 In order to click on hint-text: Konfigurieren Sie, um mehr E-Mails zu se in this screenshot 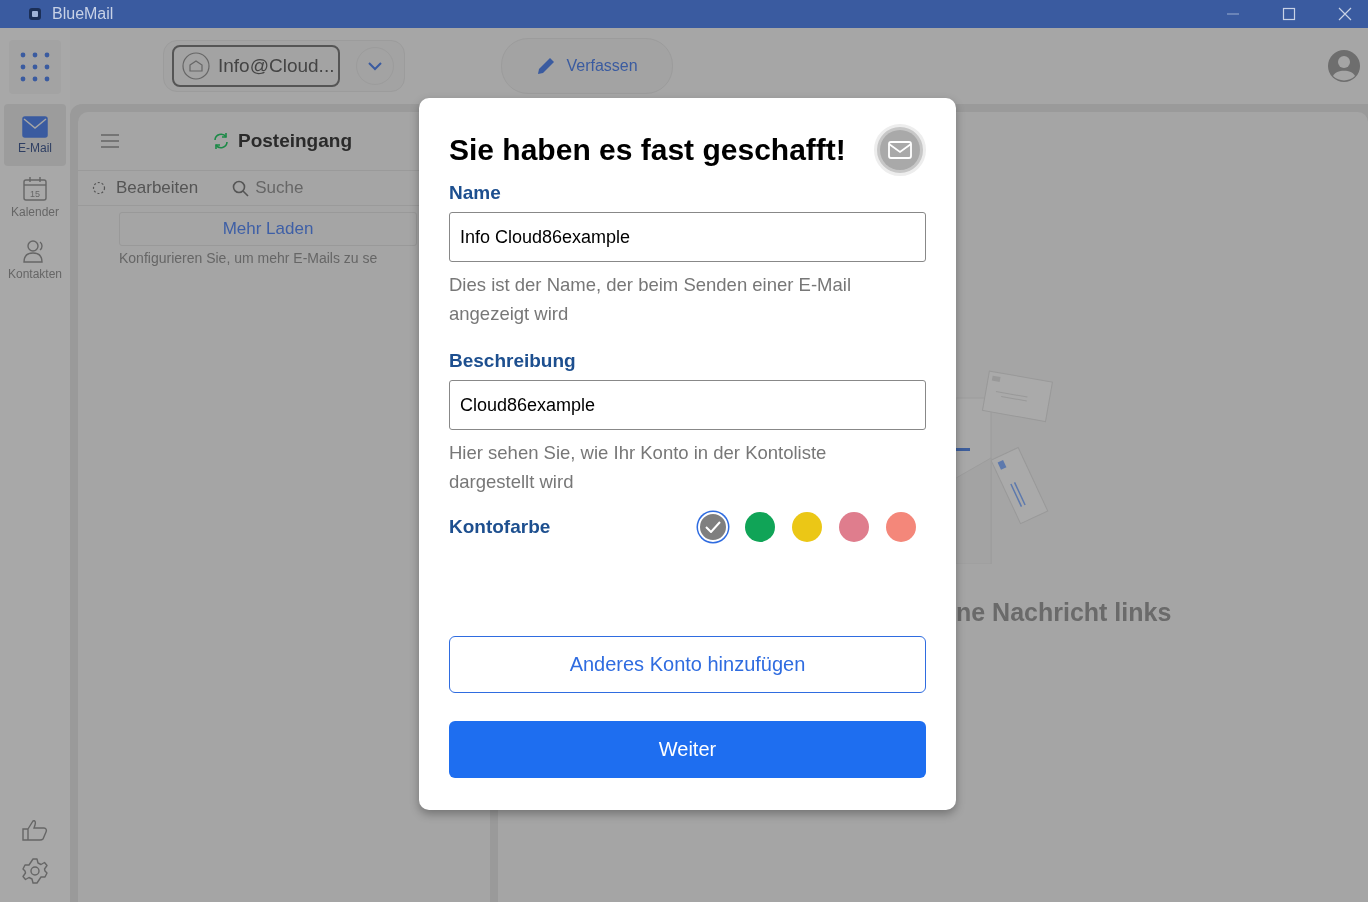, I will do `click(248, 258)`.